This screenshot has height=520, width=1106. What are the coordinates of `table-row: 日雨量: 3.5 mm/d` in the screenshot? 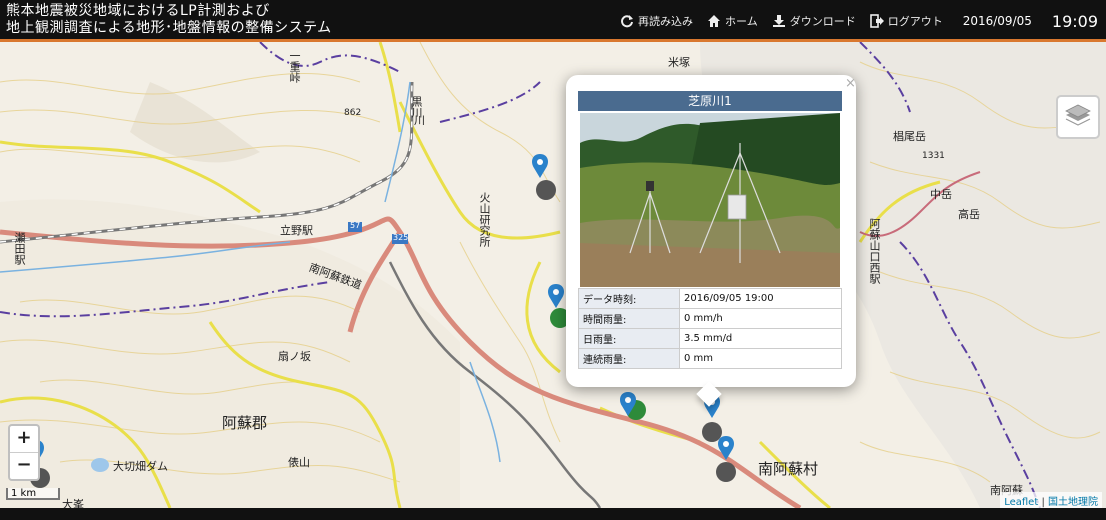 It's located at (710, 338).